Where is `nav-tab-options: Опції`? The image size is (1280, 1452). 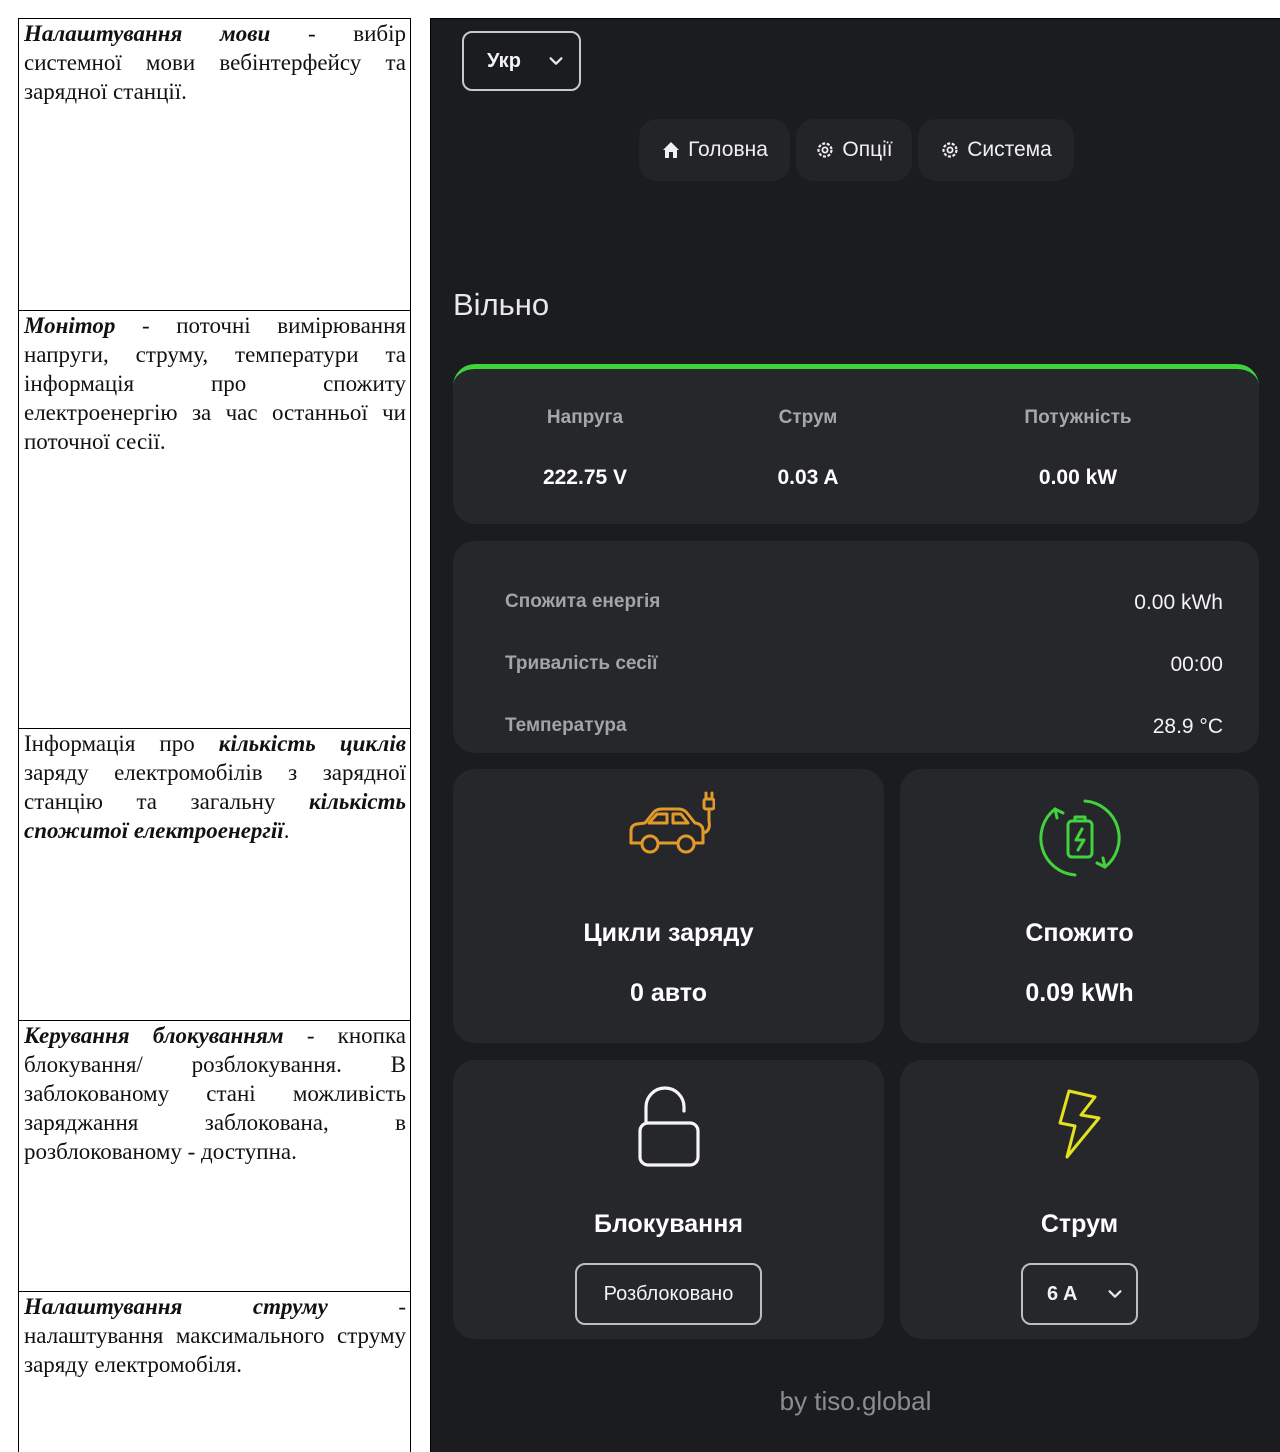 nav-tab-options: Опції is located at coordinates (854, 150).